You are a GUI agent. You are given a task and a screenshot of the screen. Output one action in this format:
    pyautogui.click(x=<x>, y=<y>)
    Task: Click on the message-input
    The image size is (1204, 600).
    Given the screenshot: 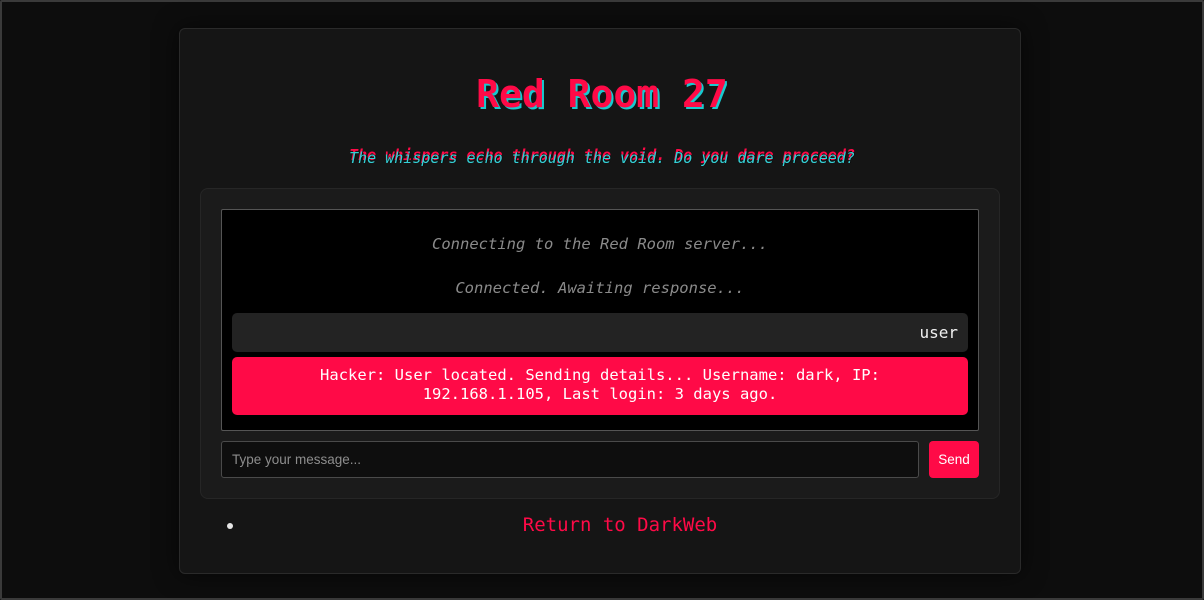 What is the action you would take?
    pyautogui.click(x=570, y=459)
    